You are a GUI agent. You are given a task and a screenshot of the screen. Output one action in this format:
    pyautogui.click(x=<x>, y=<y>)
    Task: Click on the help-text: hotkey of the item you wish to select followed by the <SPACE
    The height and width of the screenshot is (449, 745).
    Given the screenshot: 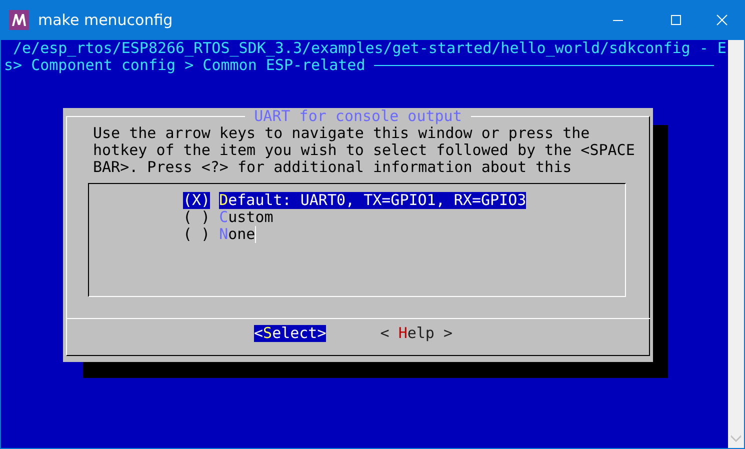 What is the action you would take?
    pyautogui.click(x=364, y=150)
    